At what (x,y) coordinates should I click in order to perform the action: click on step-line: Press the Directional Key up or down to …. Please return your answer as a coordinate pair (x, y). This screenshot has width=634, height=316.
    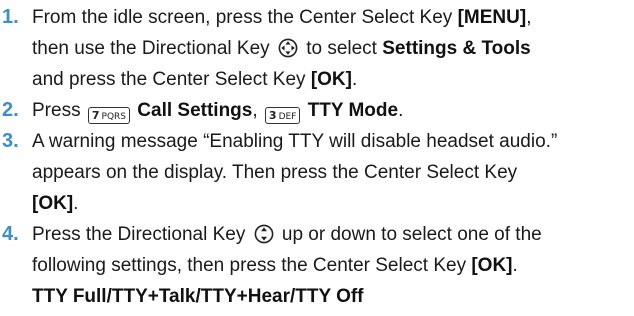
    Looking at the image, I should click on (333, 234).